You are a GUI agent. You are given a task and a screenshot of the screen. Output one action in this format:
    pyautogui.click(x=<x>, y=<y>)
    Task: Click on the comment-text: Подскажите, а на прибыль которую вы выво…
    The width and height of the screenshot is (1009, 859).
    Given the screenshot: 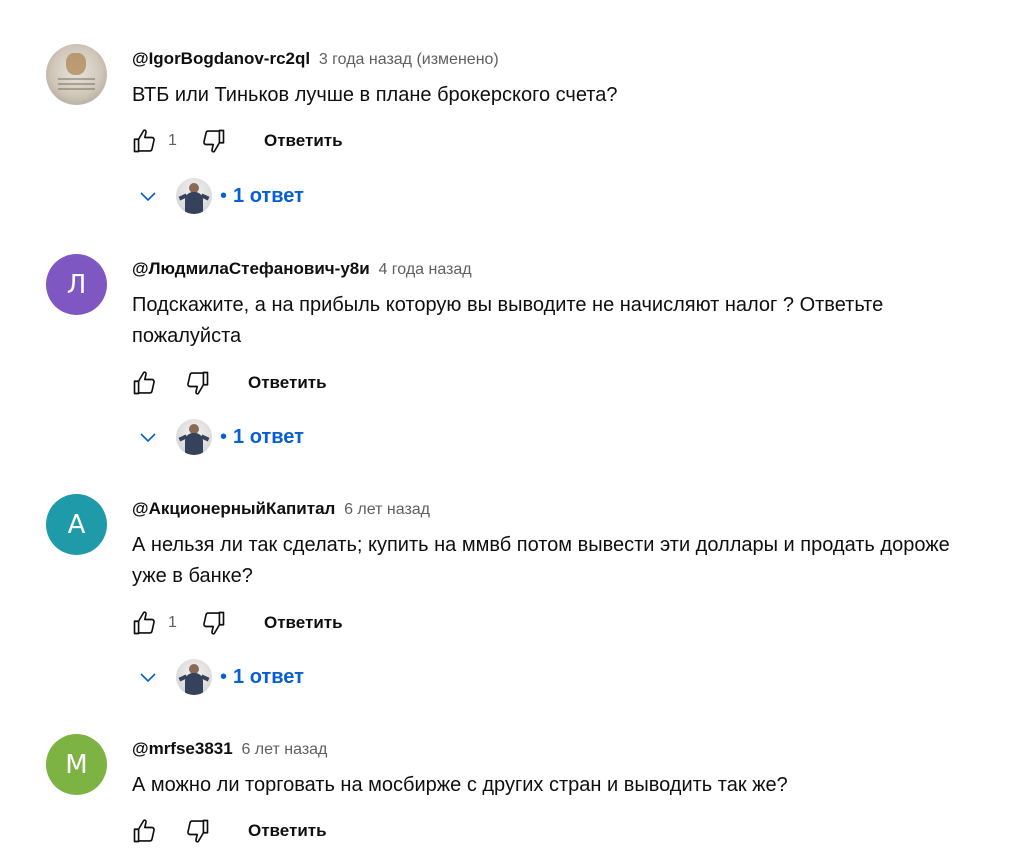 What is the action you would take?
    pyautogui.click(x=508, y=320)
    